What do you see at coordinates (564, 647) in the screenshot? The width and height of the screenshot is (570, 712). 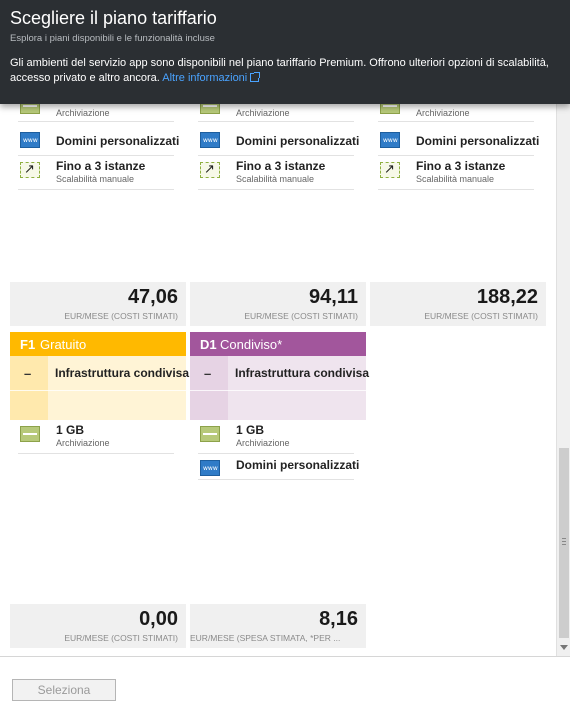 I see `scroll-down-icon` at bounding box center [564, 647].